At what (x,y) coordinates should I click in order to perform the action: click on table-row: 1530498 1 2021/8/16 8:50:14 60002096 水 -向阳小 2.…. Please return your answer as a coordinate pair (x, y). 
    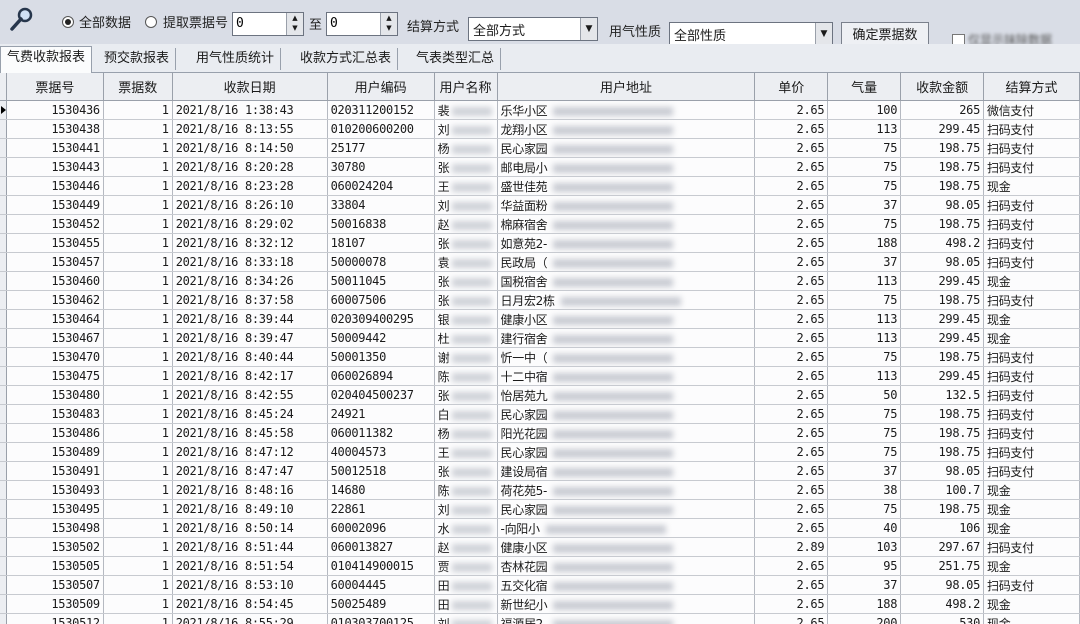
    Looking at the image, I should click on (540, 528).